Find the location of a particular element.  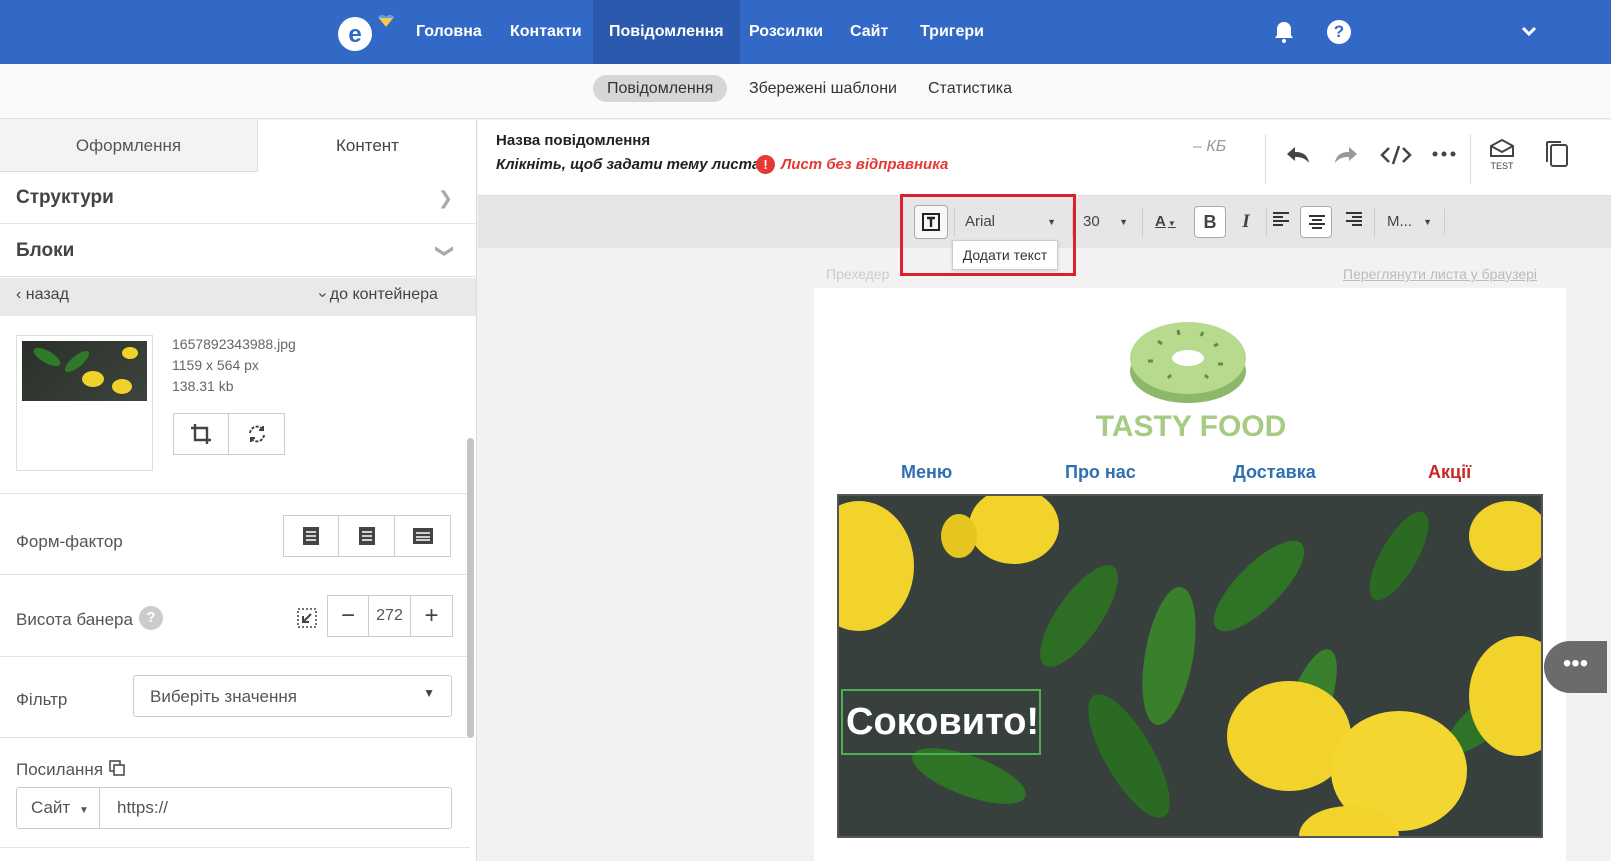

more-icon is located at coordinates (1444, 154).